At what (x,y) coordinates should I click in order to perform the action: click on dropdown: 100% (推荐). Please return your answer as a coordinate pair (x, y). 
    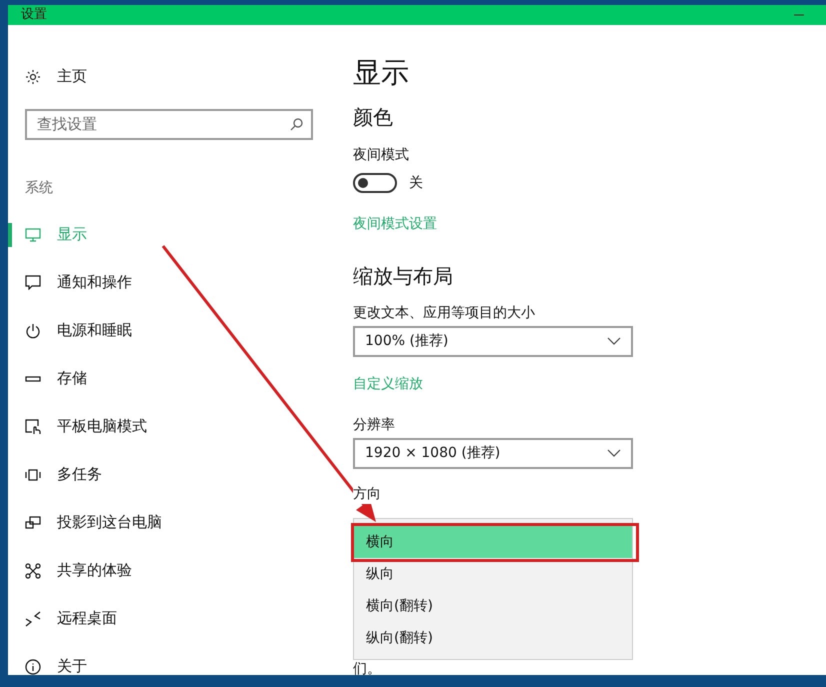
    Looking at the image, I should click on (493, 341).